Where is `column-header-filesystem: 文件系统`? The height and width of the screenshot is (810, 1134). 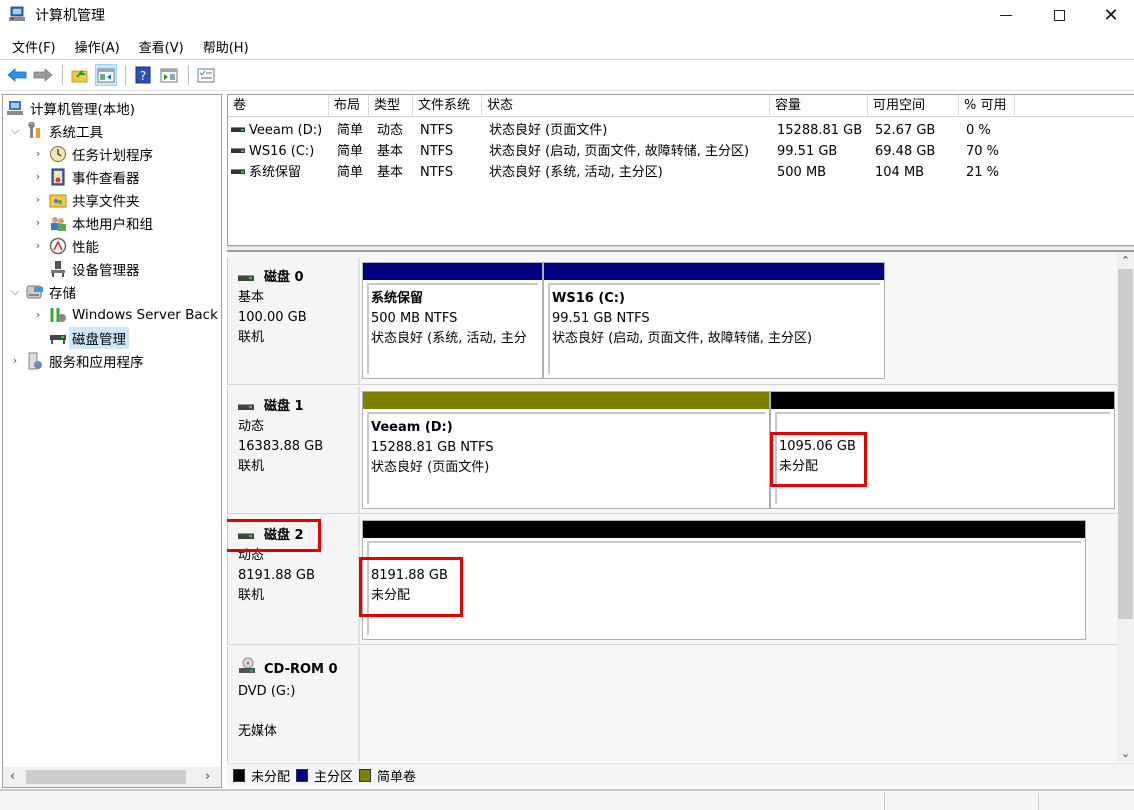 column-header-filesystem: 文件系统 is located at coordinates (447, 106).